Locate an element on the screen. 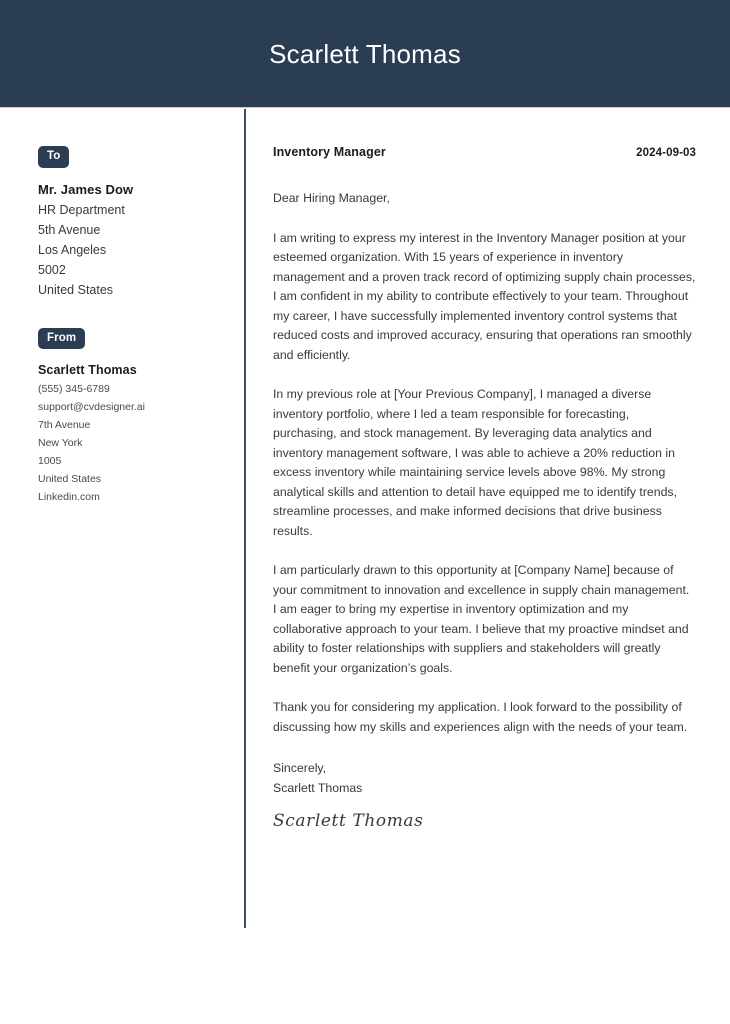  column-divider is located at coordinates (245, 518).